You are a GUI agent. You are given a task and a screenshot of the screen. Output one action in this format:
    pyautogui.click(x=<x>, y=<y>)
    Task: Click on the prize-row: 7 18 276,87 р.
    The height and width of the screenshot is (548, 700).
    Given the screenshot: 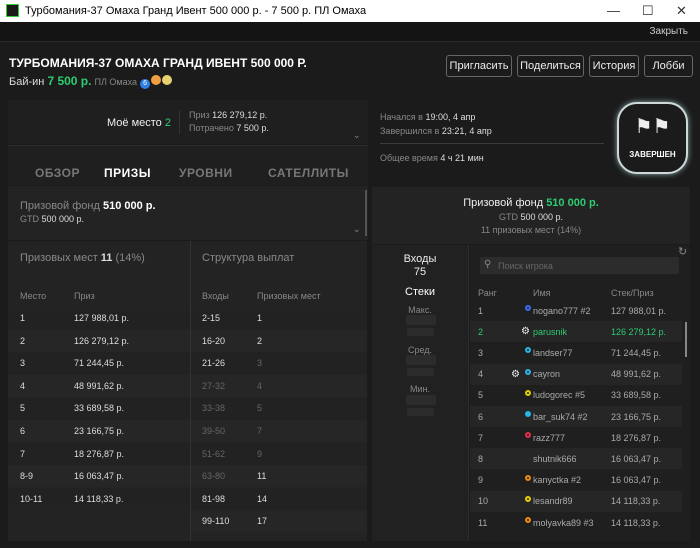 What is the action you would take?
    pyautogui.click(x=99, y=453)
    